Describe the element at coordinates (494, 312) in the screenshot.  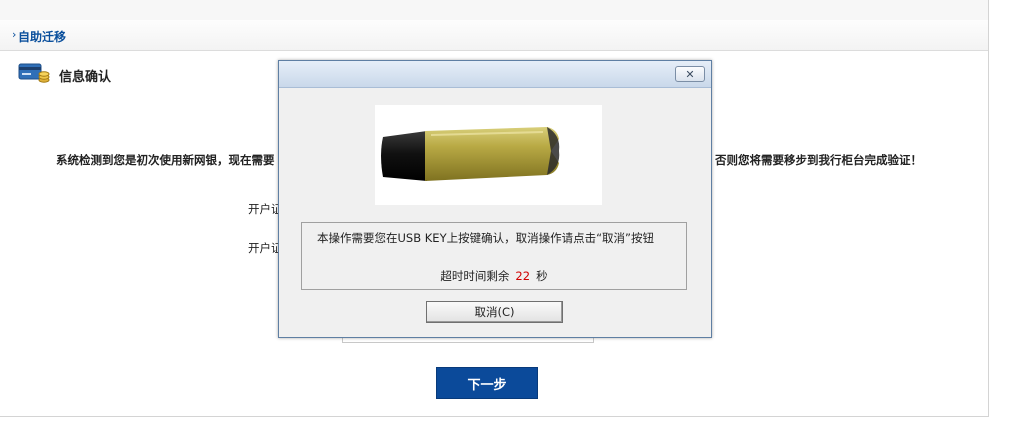
I see `cancel-button: 取消(C)` at that location.